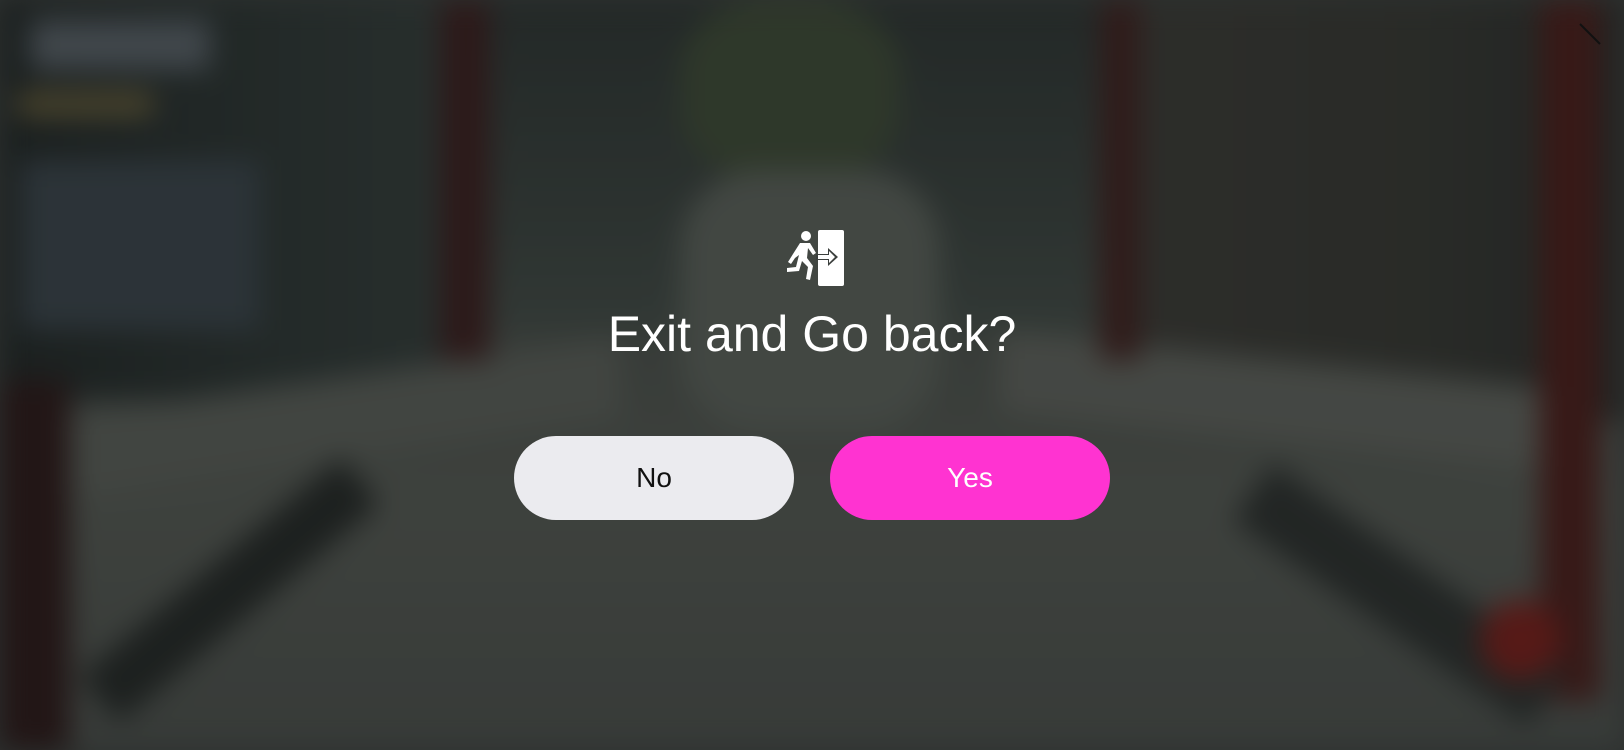 This screenshot has width=1624, height=750. What do you see at coordinates (815, 258) in the screenshot?
I see `exit-running-person-icon` at bounding box center [815, 258].